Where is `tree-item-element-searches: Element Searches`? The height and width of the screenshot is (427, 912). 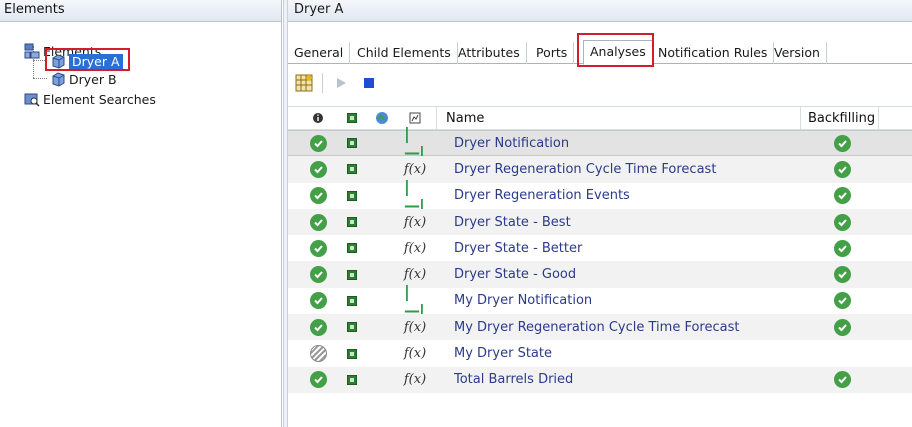 tree-item-element-searches: Element Searches is located at coordinates (90, 99).